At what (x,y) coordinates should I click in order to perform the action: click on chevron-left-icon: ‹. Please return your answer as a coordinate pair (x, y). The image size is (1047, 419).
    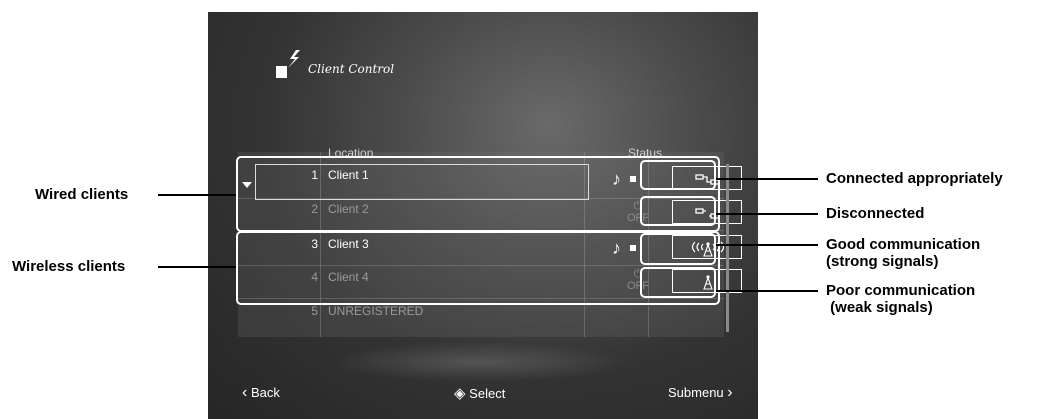
    Looking at the image, I should click on (245, 392).